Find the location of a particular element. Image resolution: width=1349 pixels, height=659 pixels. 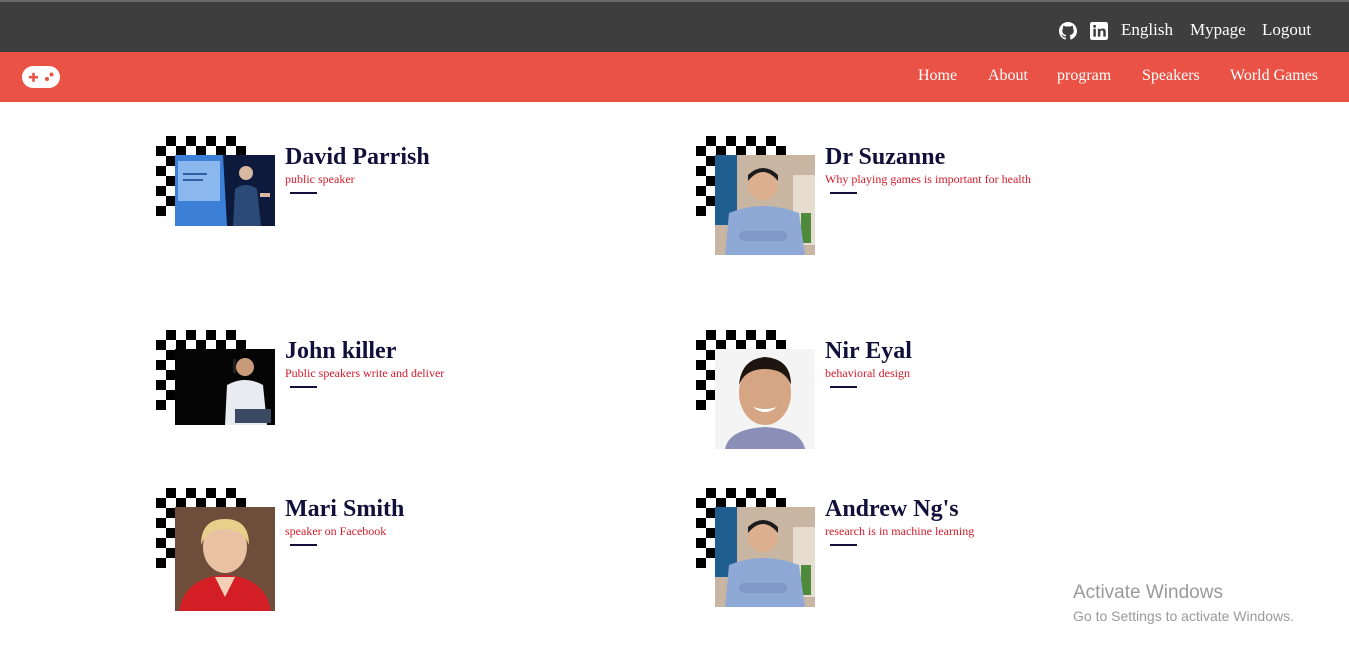

speaker-role: speaker on Facebook is located at coordinates (336, 531).